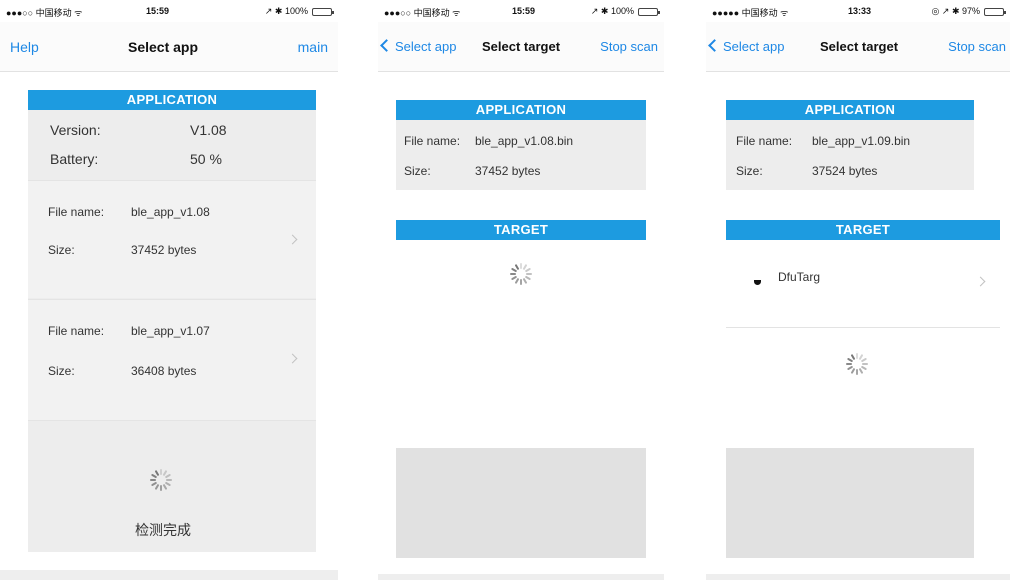  I want to click on scan-status-text: 检测完成, so click(163, 530).